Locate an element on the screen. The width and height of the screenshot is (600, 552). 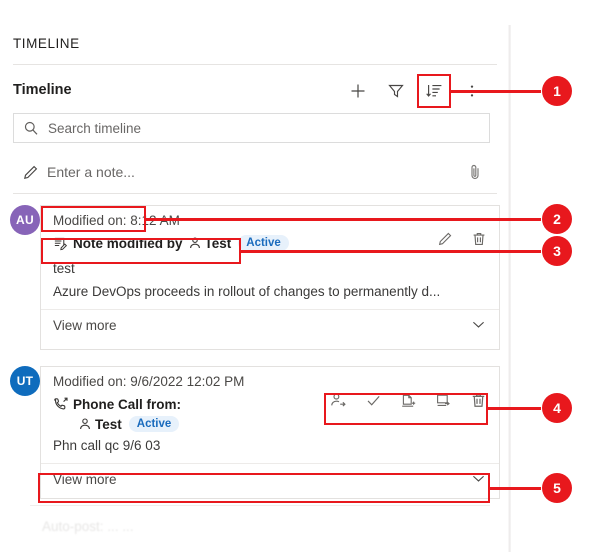
divider-top is located at coordinates (255, 64).